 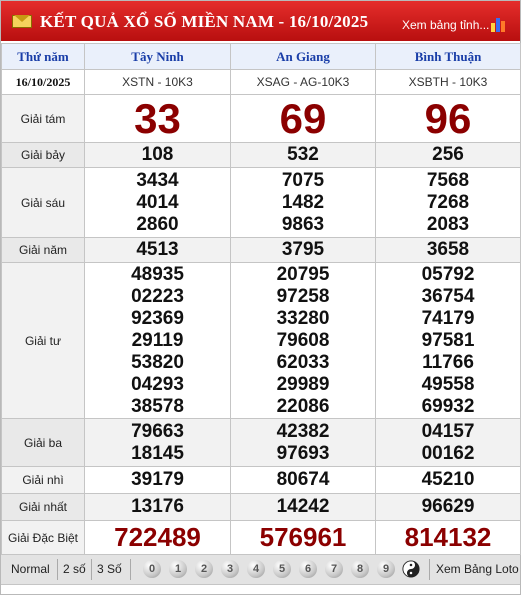 What do you see at coordinates (499, 24) in the screenshot?
I see `bar-chart-icon` at bounding box center [499, 24].